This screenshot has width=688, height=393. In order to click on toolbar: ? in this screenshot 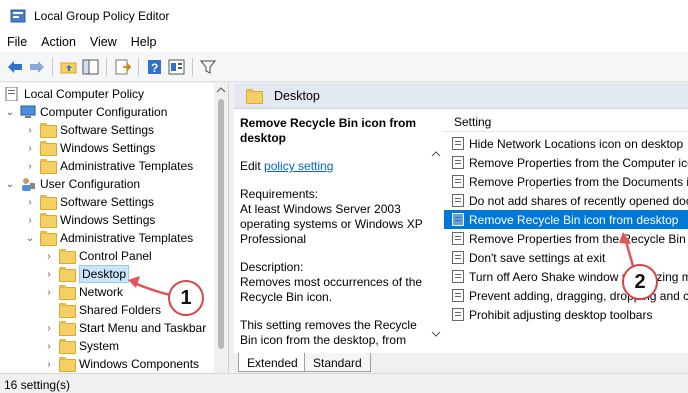, I will do `click(344, 67)`.